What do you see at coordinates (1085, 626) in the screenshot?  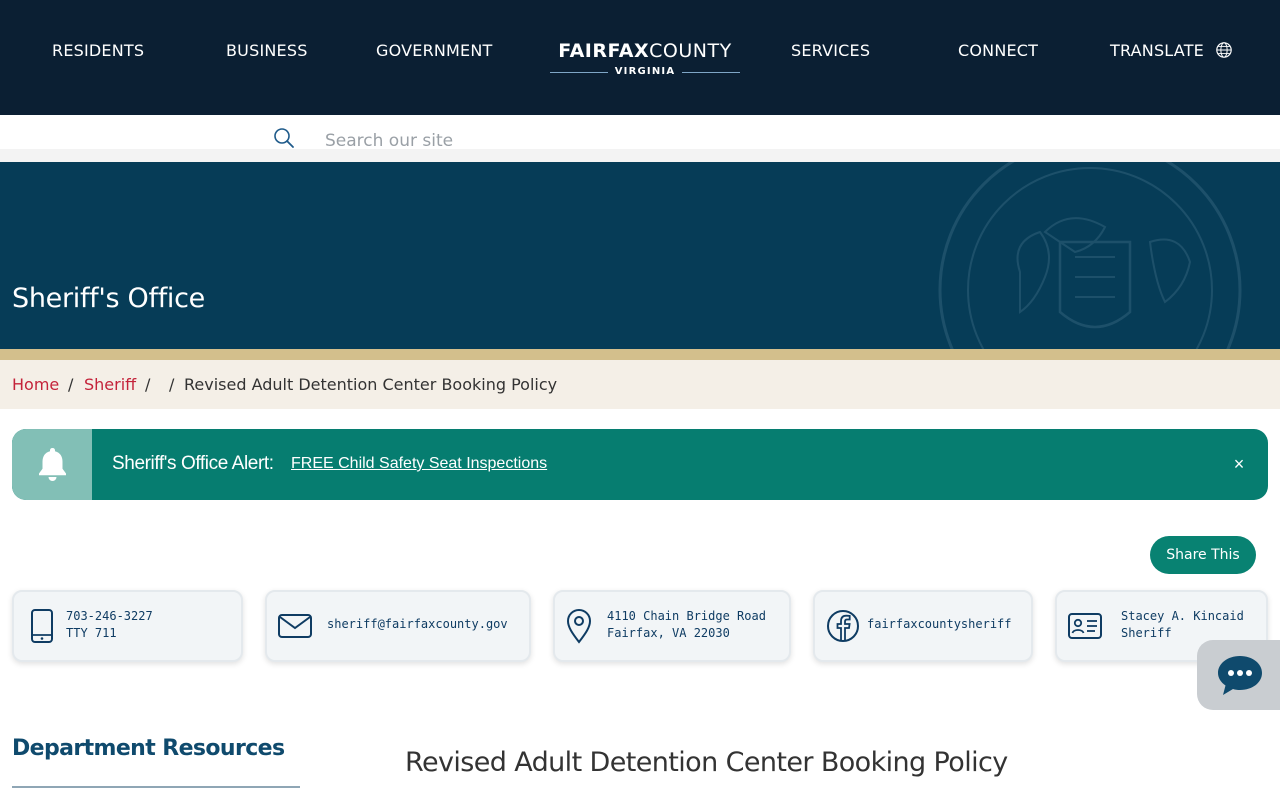 I see `id-card-icon` at bounding box center [1085, 626].